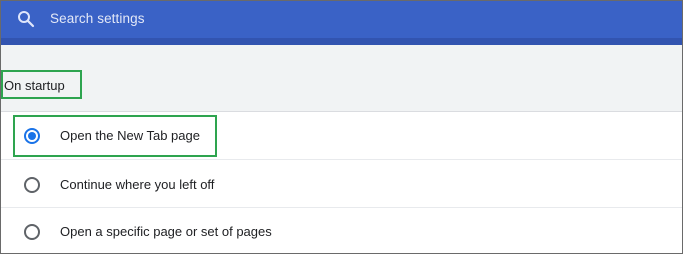  What do you see at coordinates (166, 231) in the screenshot?
I see `option-label: Open a specific page or set of pages` at bounding box center [166, 231].